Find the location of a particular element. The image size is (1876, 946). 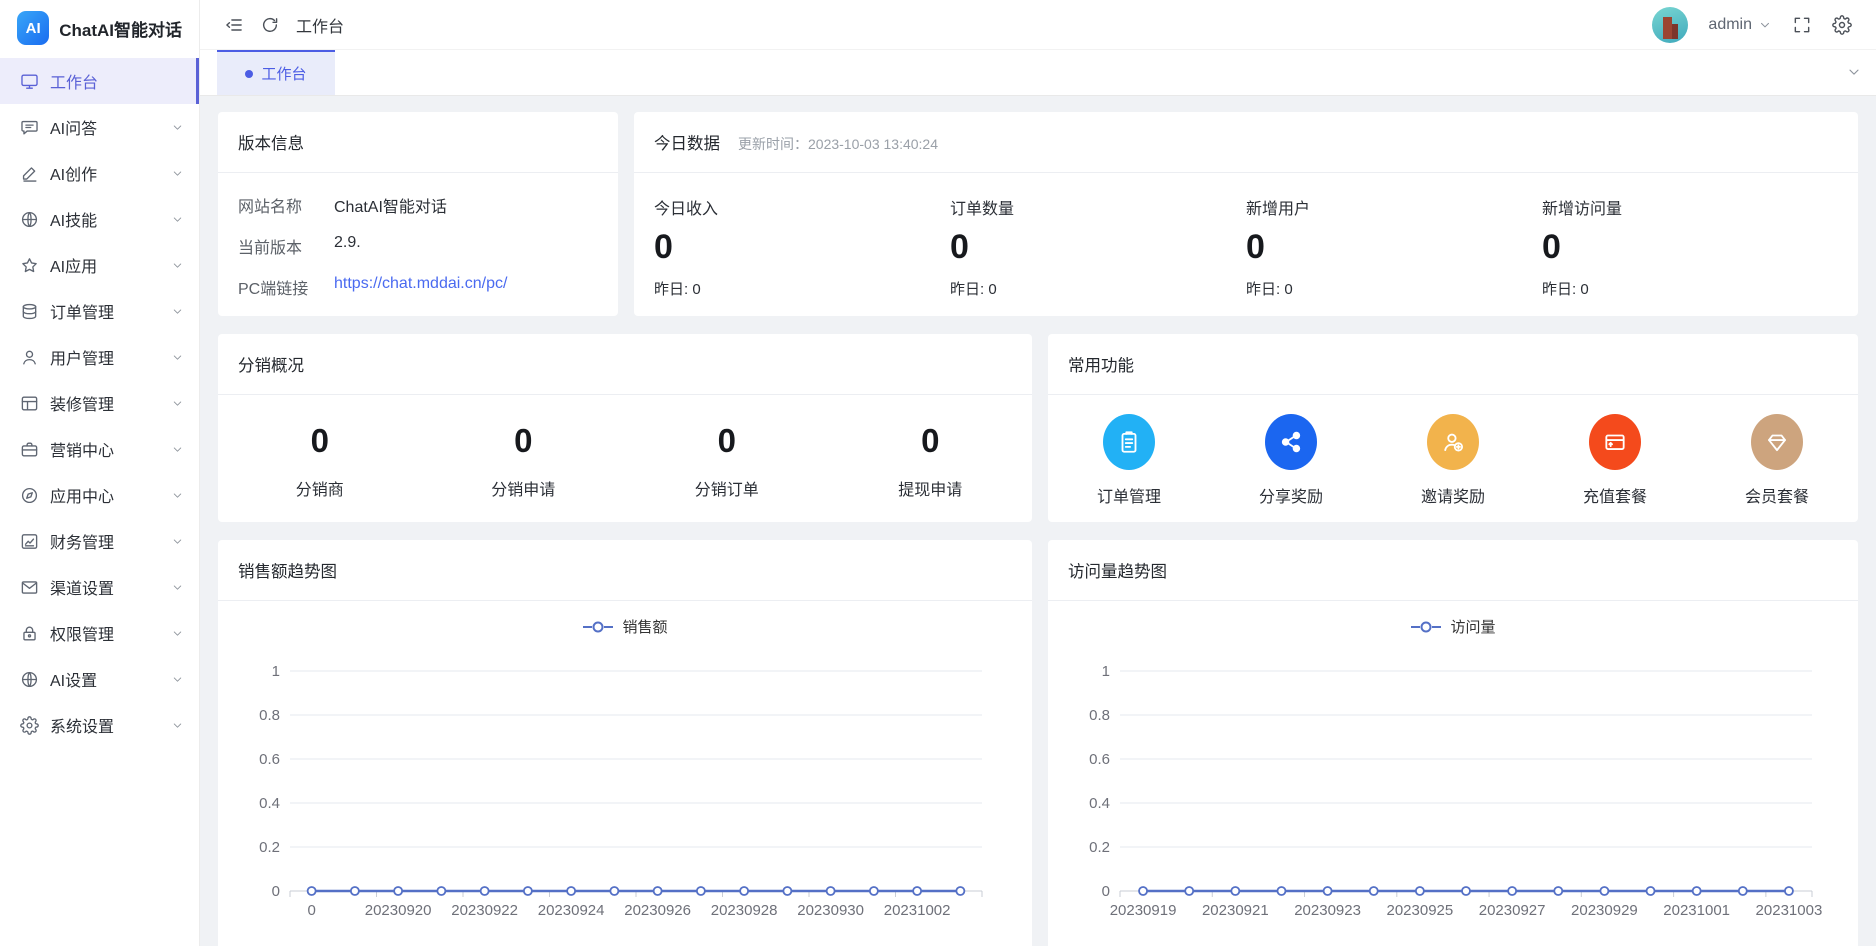

quick-function-item: 分享奖励 is located at coordinates (1291, 460).